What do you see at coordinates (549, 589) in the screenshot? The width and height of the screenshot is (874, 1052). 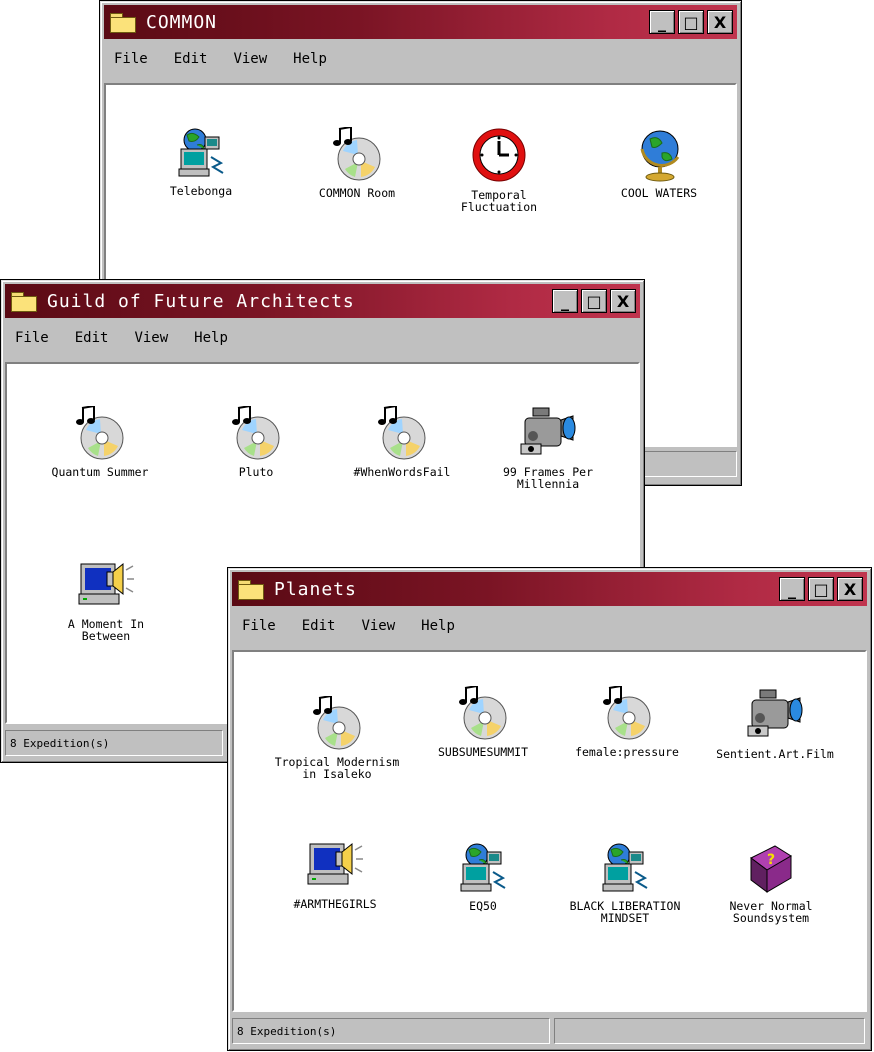 I see `title-bar: Planets _ □ X` at bounding box center [549, 589].